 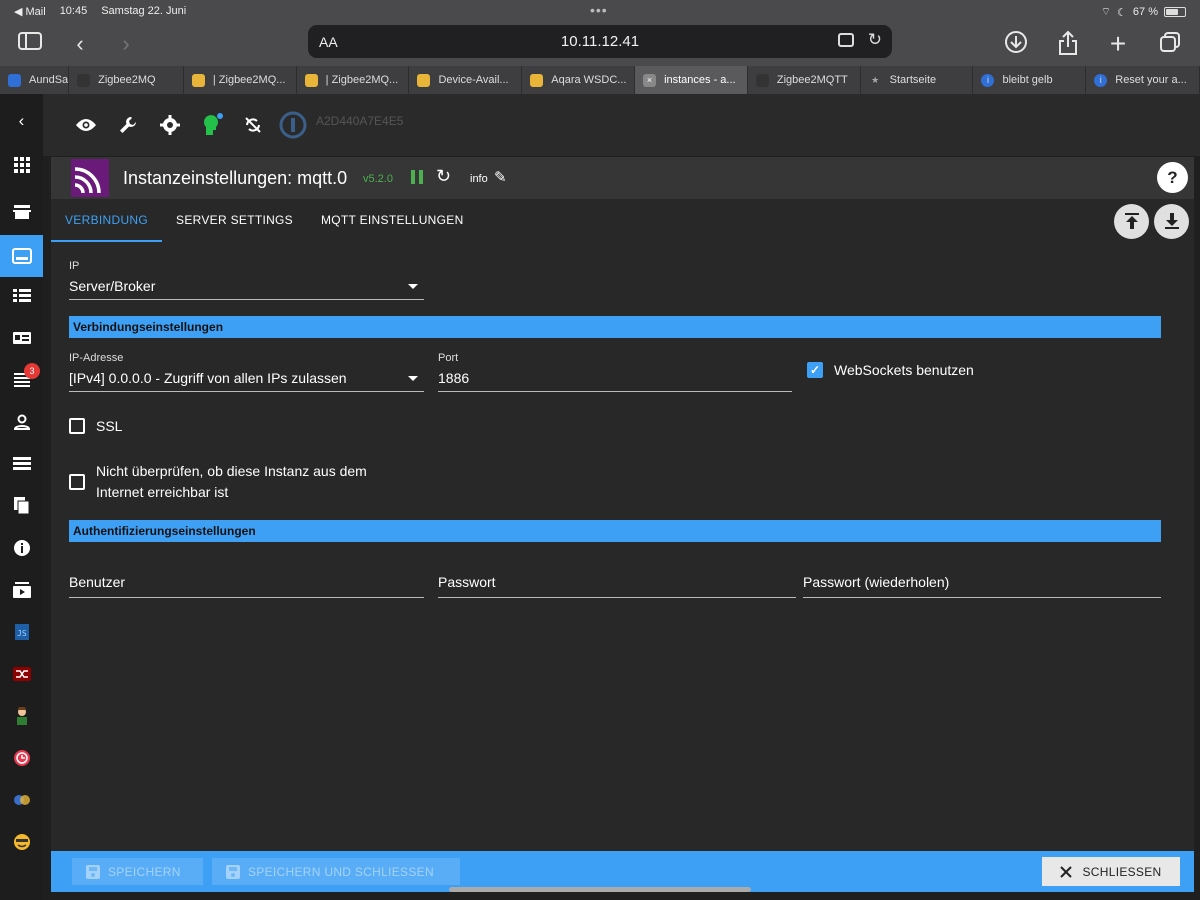 I want to click on store-icon, so click(x=21, y=212).